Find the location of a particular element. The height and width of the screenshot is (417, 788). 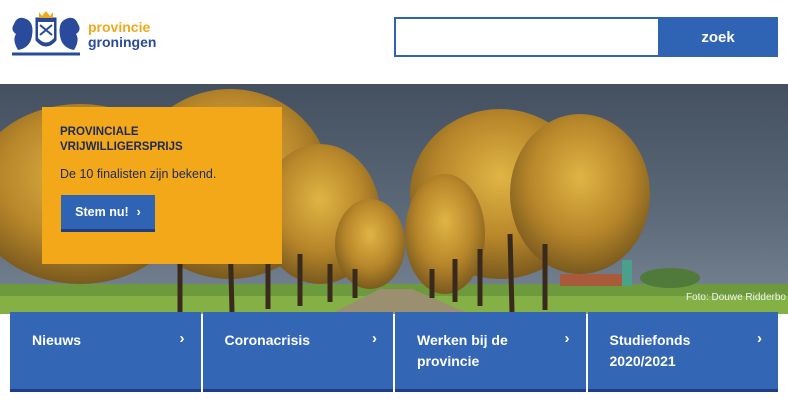

tile-label: Werken bij de provincie is located at coordinates (462, 350).